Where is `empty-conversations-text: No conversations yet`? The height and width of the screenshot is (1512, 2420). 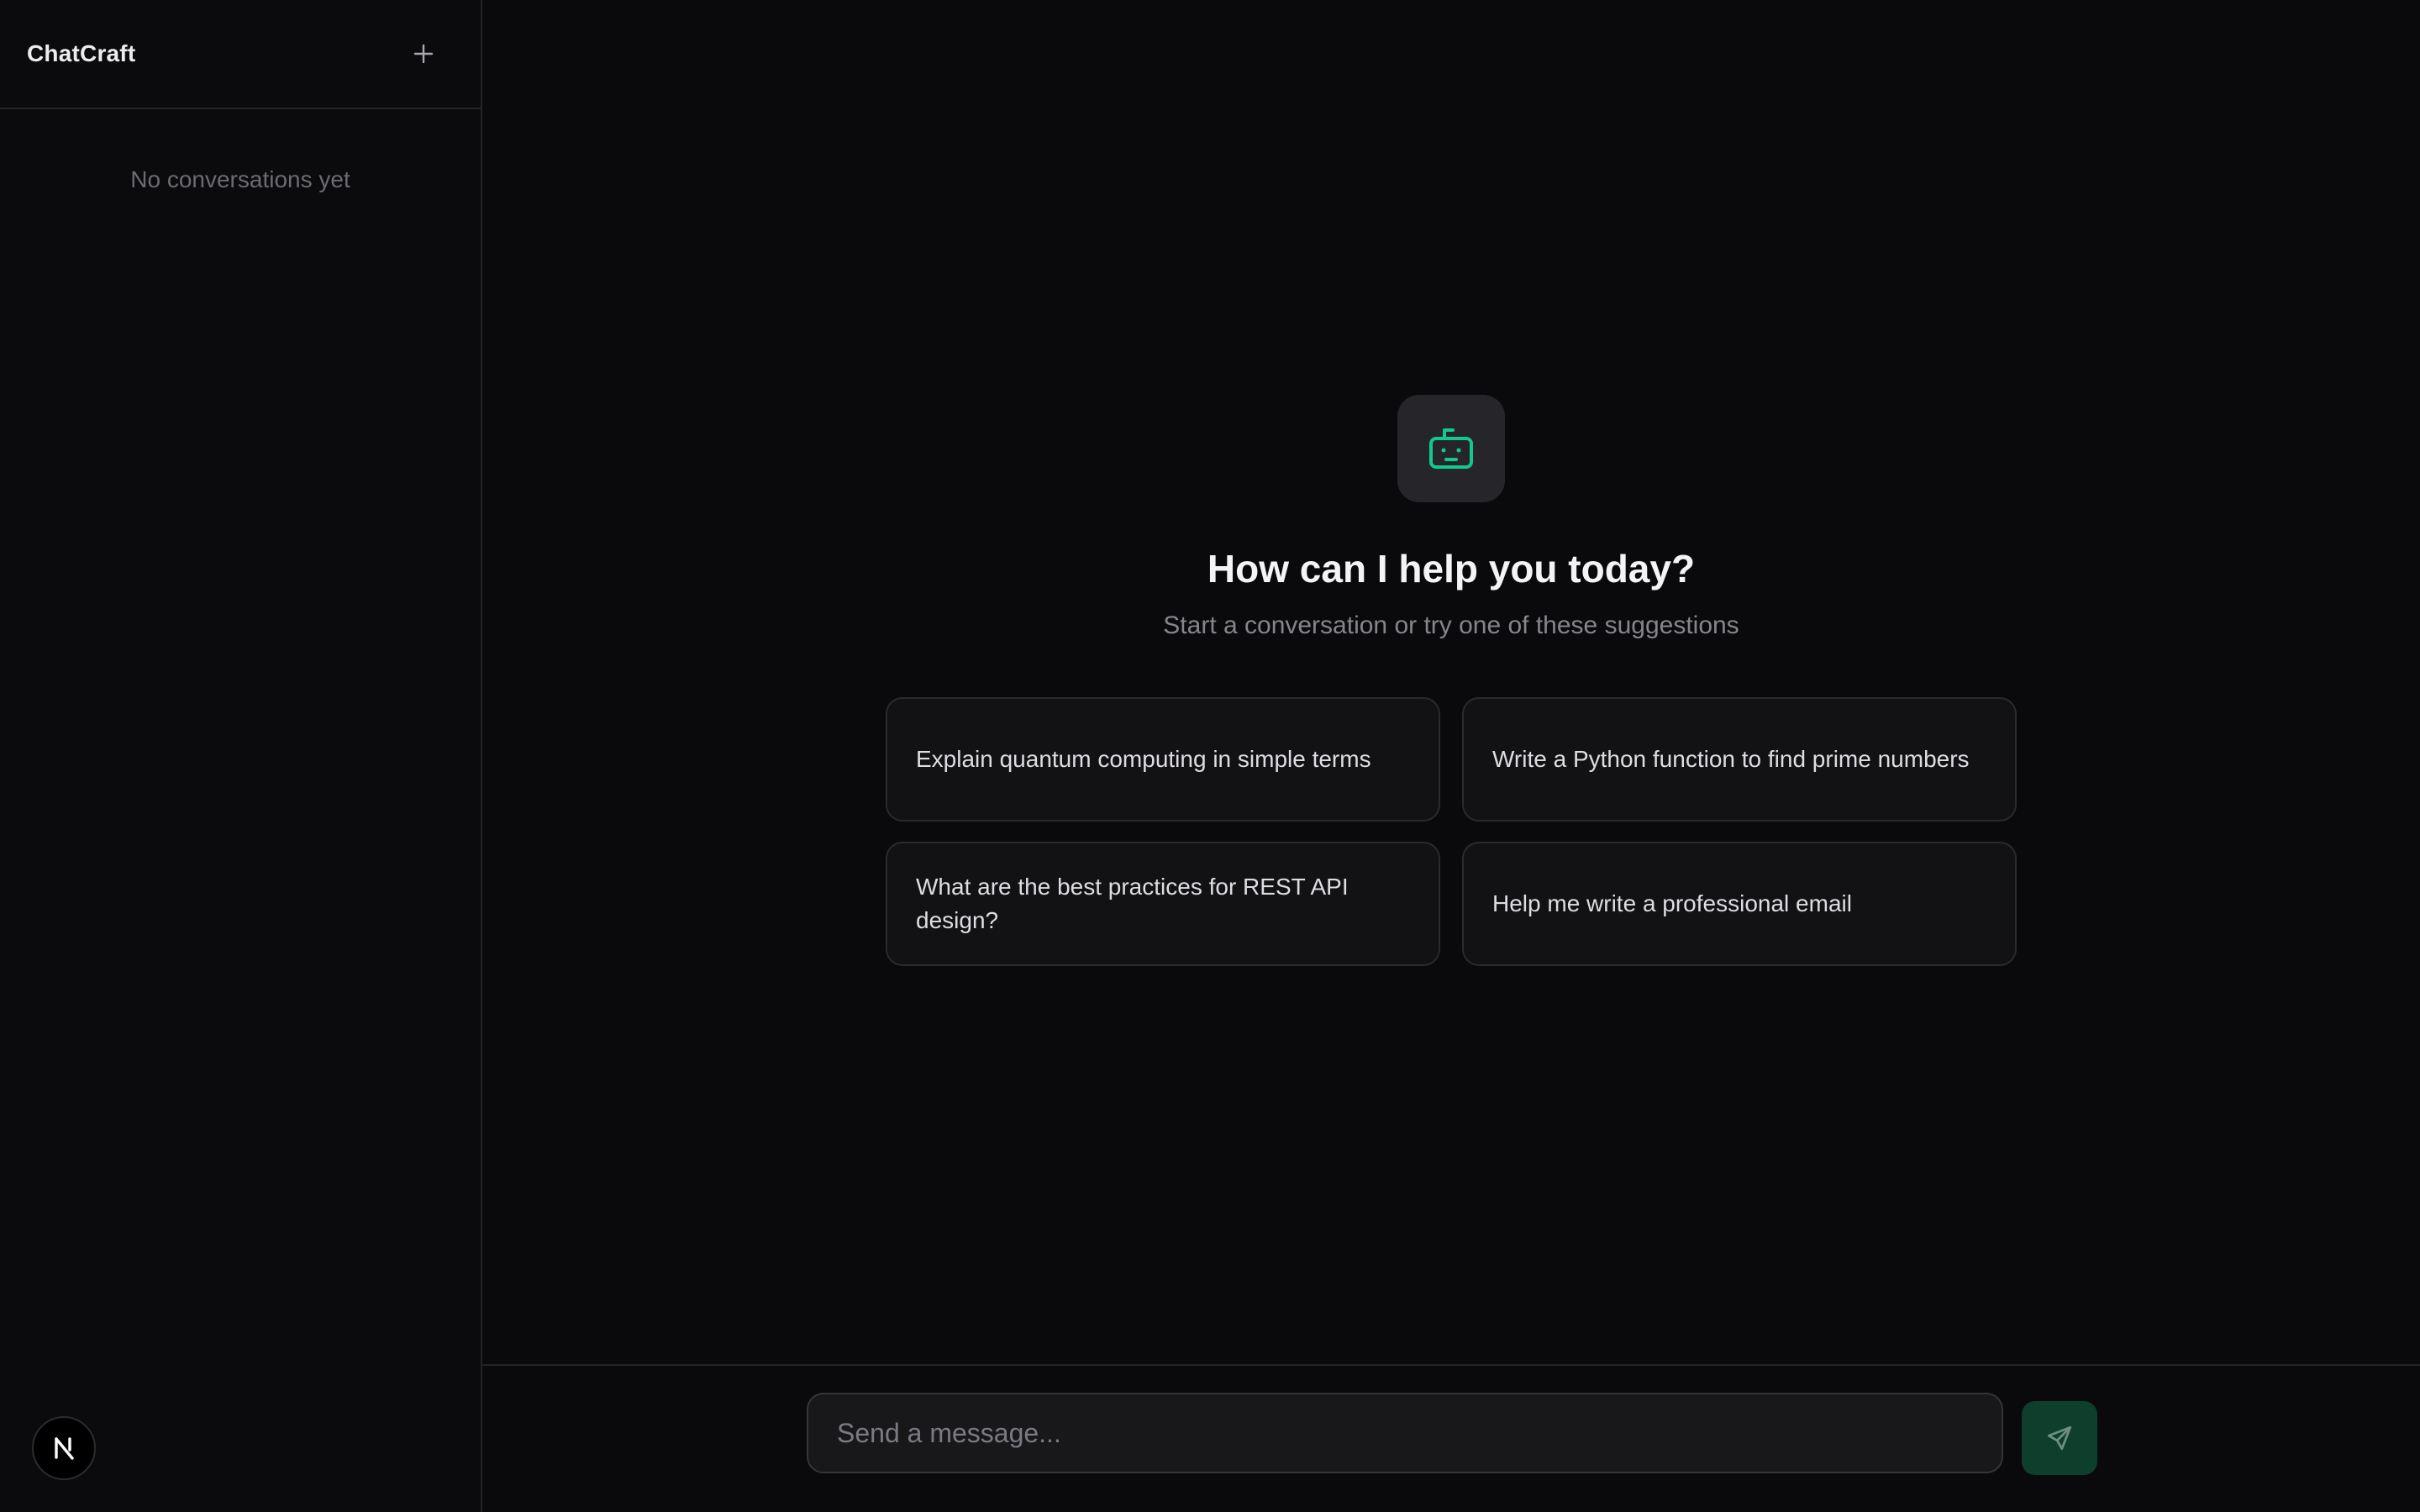 empty-conversations-text: No conversations yet is located at coordinates (240, 179).